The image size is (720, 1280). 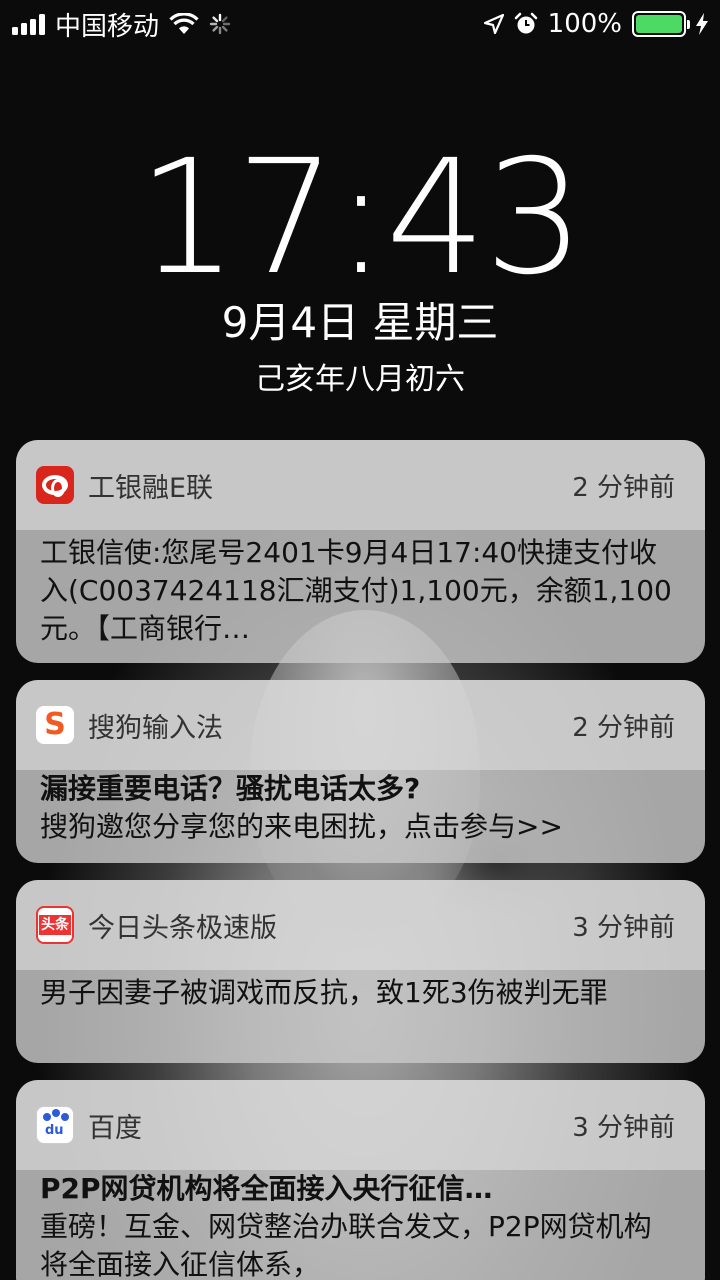 What do you see at coordinates (360, 971) in the screenshot?
I see `notification-toutiao: 头条 今日头条极速版 3 分钟前 男子因妻子被调戏而反抗，致1死3伤被判无罪` at bounding box center [360, 971].